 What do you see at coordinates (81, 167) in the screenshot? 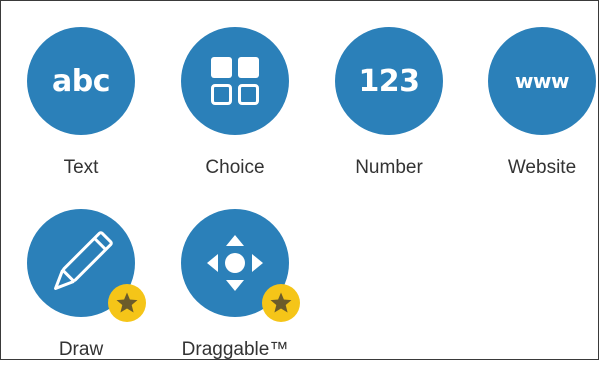
I see `question-type-label: Text` at bounding box center [81, 167].